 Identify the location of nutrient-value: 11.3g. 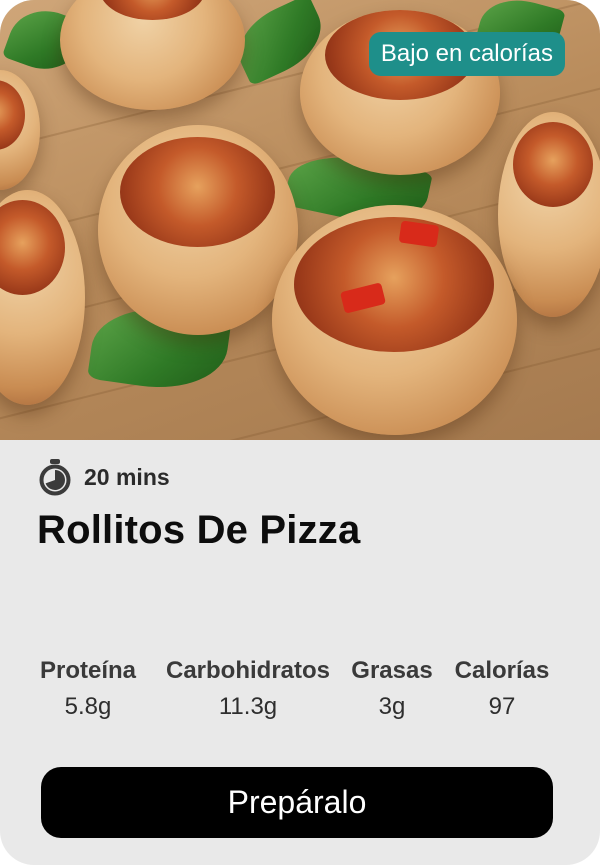
(248, 706).